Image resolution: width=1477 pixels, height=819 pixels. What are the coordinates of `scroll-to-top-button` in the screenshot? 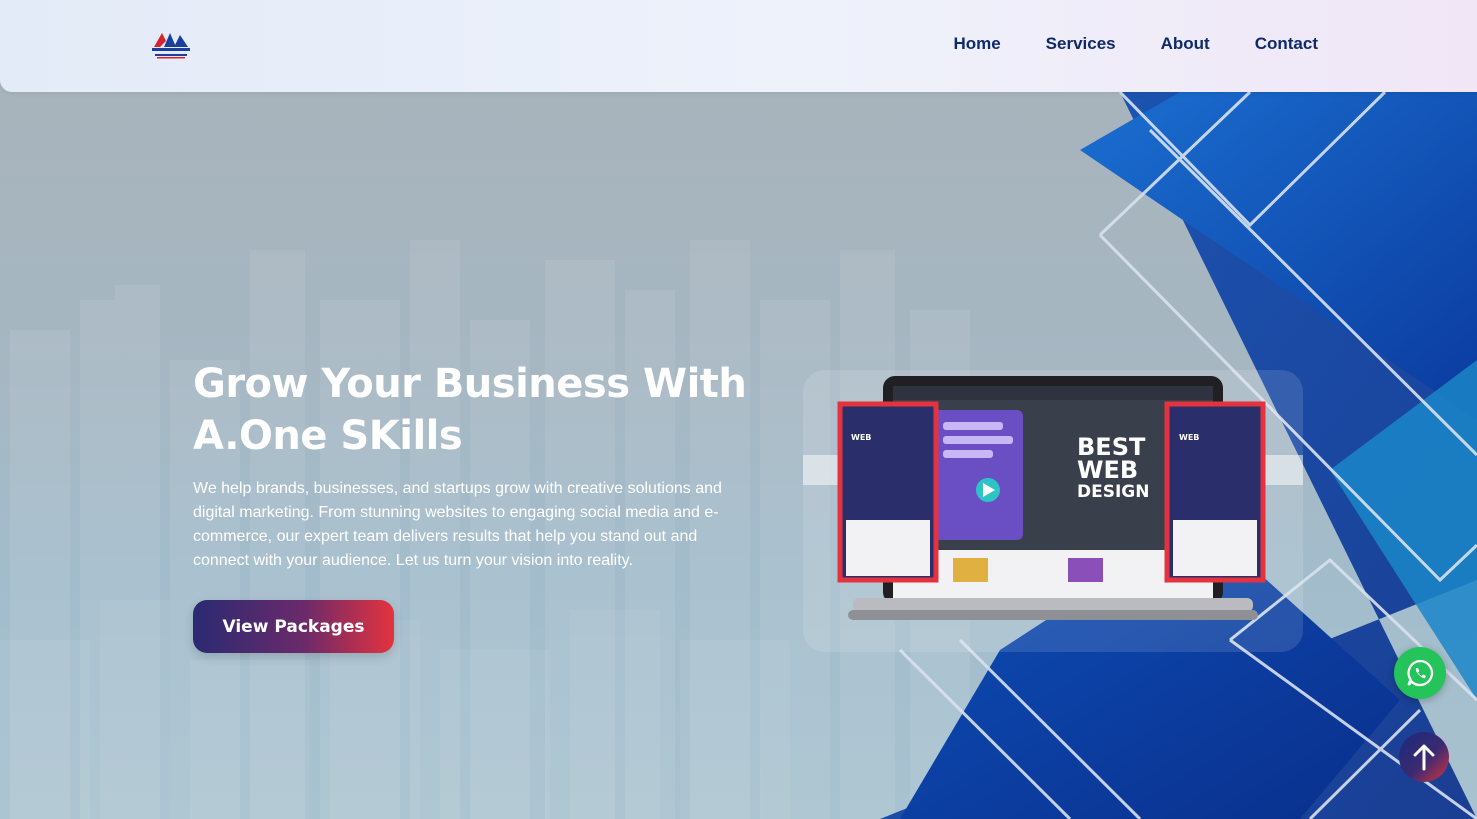 It's located at (1424, 757).